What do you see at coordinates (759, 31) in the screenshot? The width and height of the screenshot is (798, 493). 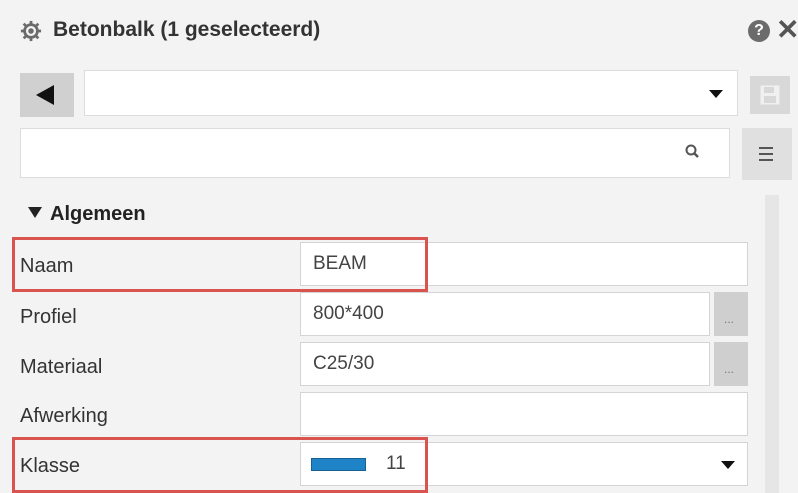 I see `help-icon: ?` at bounding box center [759, 31].